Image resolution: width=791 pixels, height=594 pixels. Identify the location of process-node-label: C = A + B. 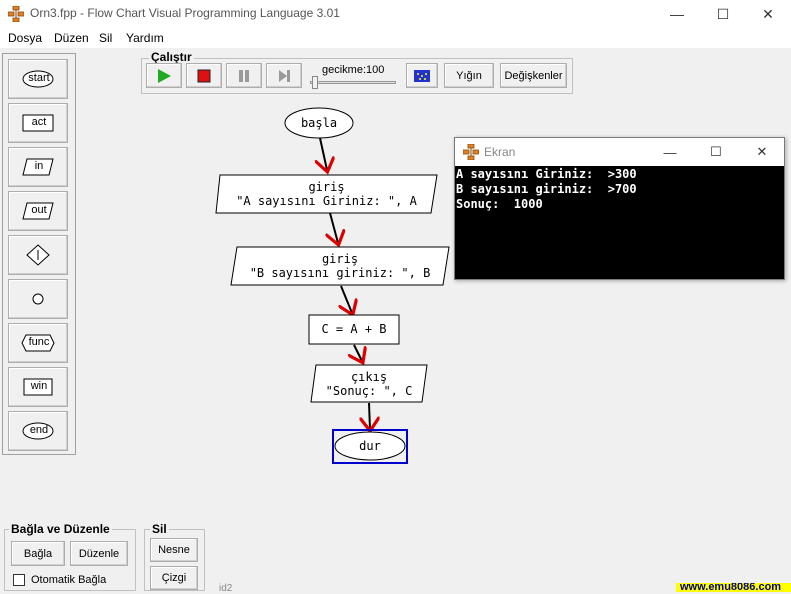
(354, 329).